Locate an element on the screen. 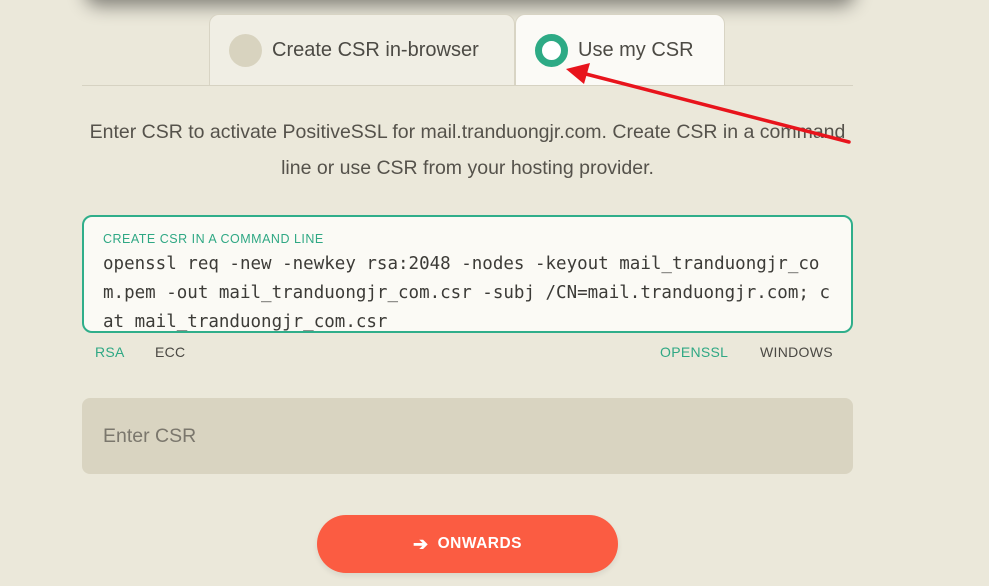 Image resolution: width=989 pixels, height=586 pixels. onwards-button: ➔ ONWARDS is located at coordinates (467, 544).